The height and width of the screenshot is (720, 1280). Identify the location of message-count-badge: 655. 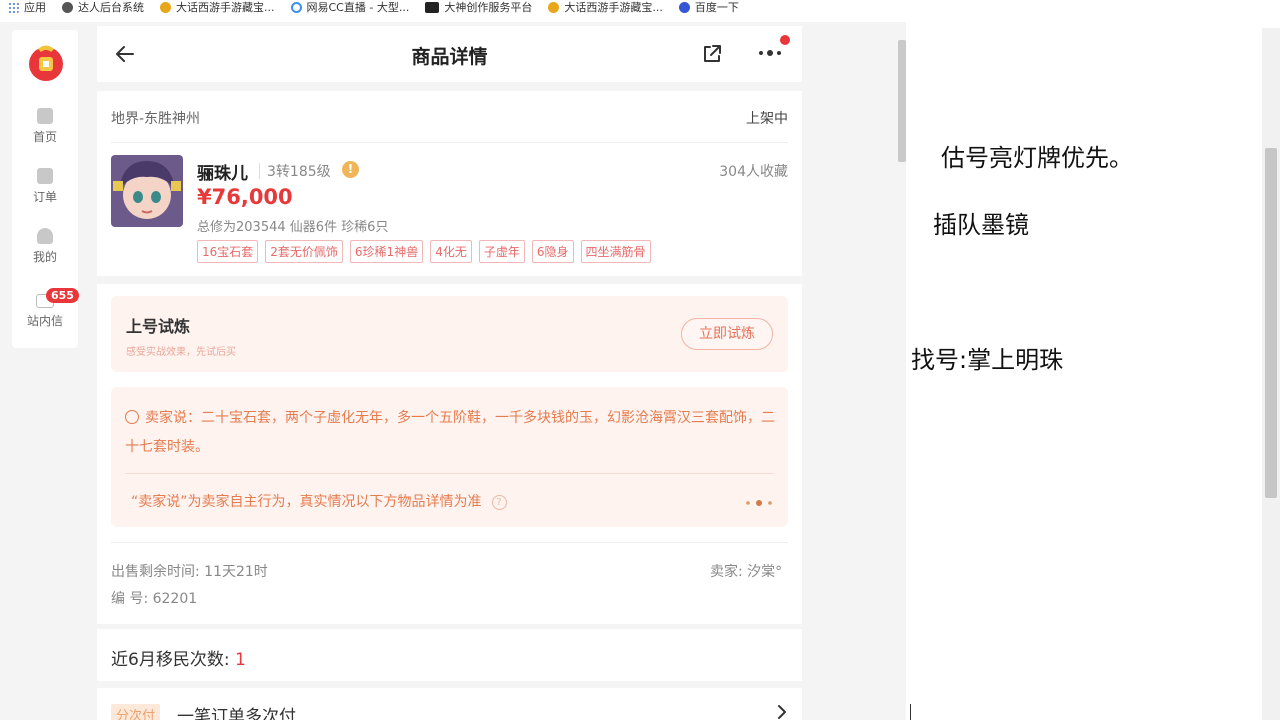
(62, 295).